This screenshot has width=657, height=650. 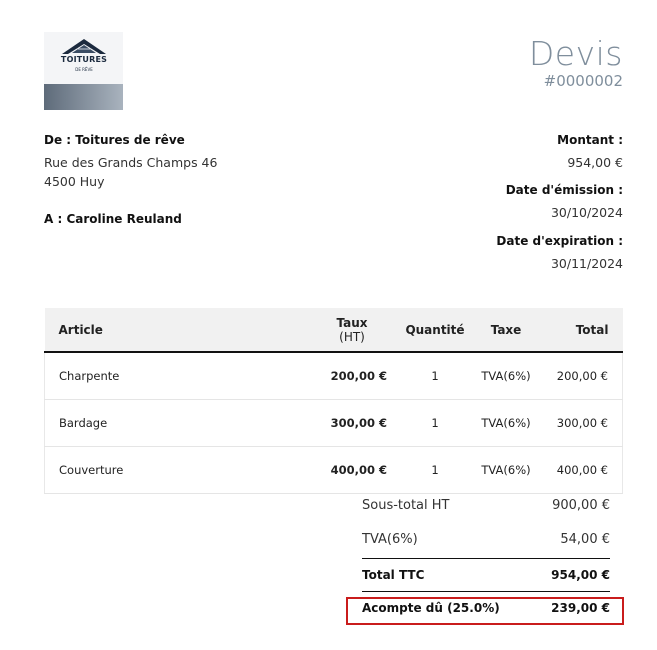 What do you see at coordinates (352, 322) in the screenshot?
I see `header-rate-line1: Taux` at bounding box center [352, 322].